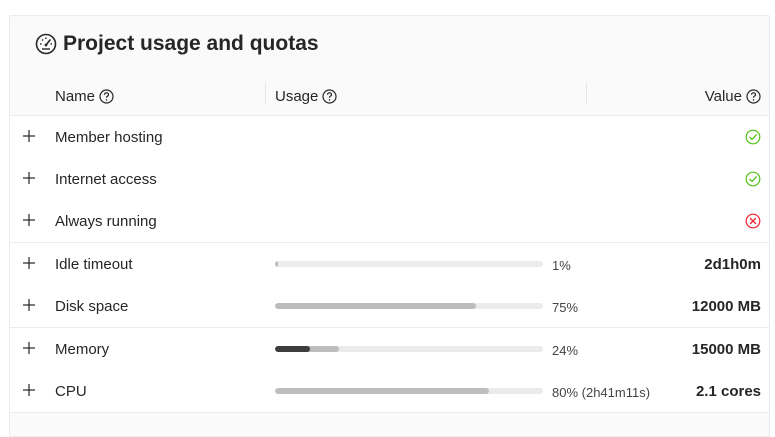 Image resolution: width=775 pixels, height=437 pixels. What do you see at coordinates (565, 307) in the screenshot?
I see `usage-percent: 75%` at bounding box center [565, 307].